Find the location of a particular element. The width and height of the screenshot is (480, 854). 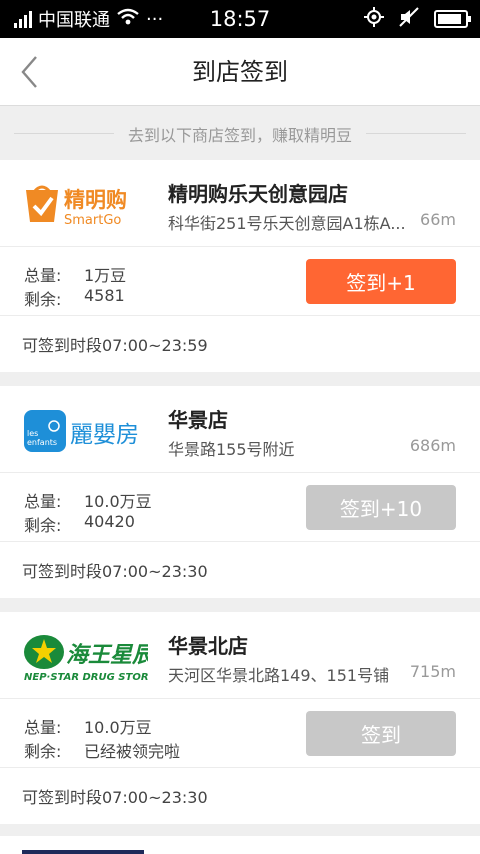

store-address: 天河区华景北路149、151号铺 is located at coordinates (279, 675).